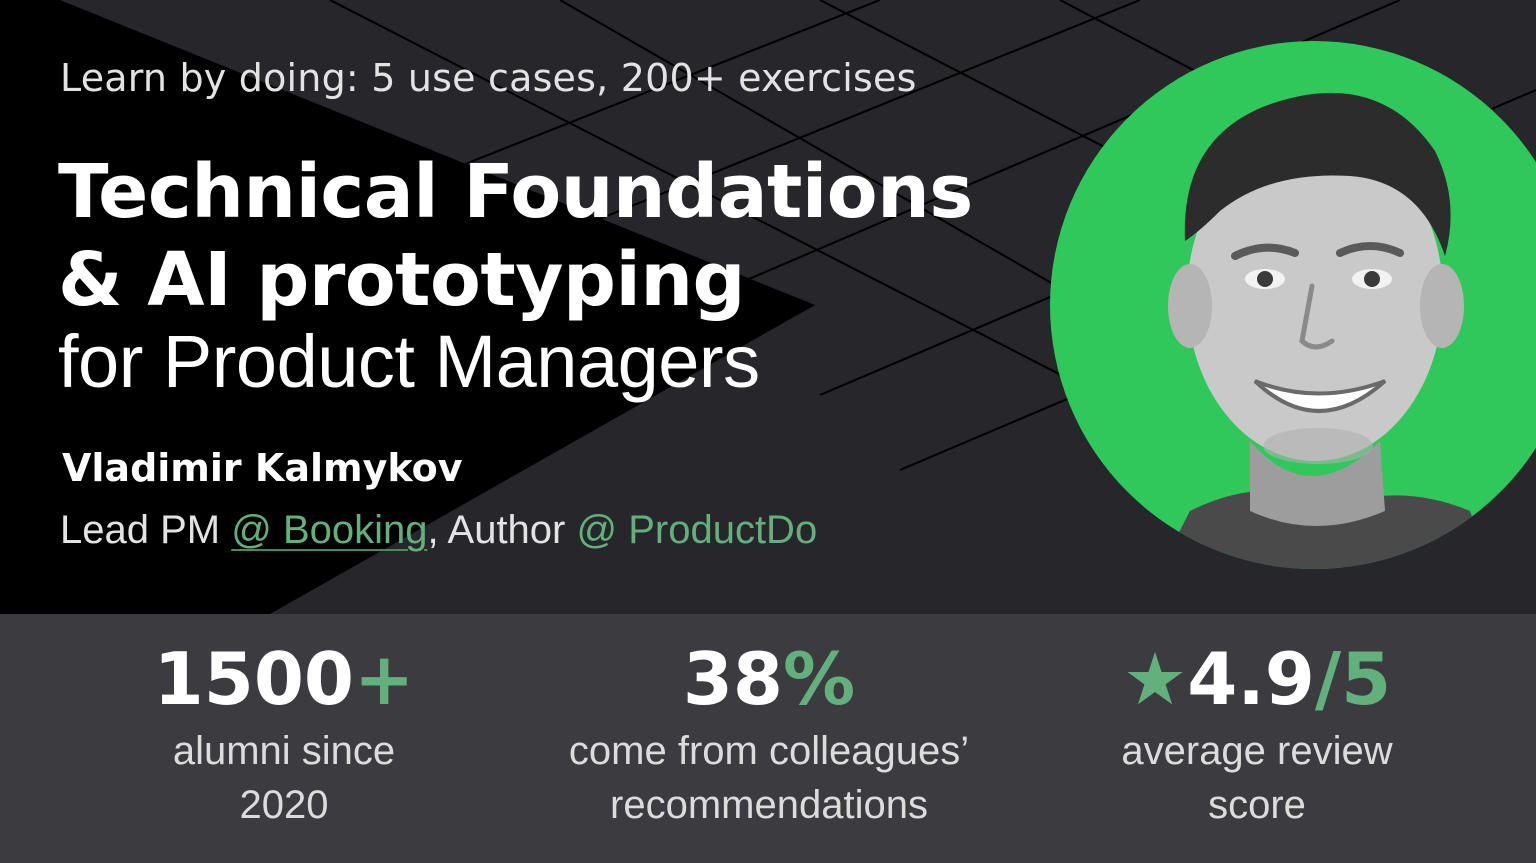 The image size is (1536, 863). Describe the element at coordinates (384, 679) in the screenshot. I see `stat-suffix: +` at that location.